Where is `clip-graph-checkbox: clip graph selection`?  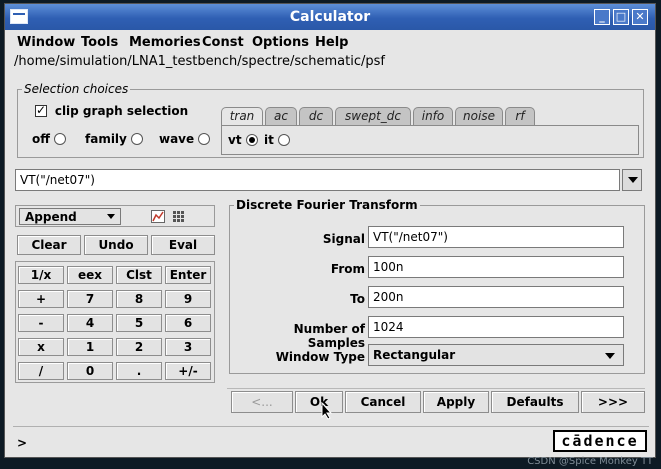
clip-graph-checkbox: clip graph selection is located at coordinates (112, 110).